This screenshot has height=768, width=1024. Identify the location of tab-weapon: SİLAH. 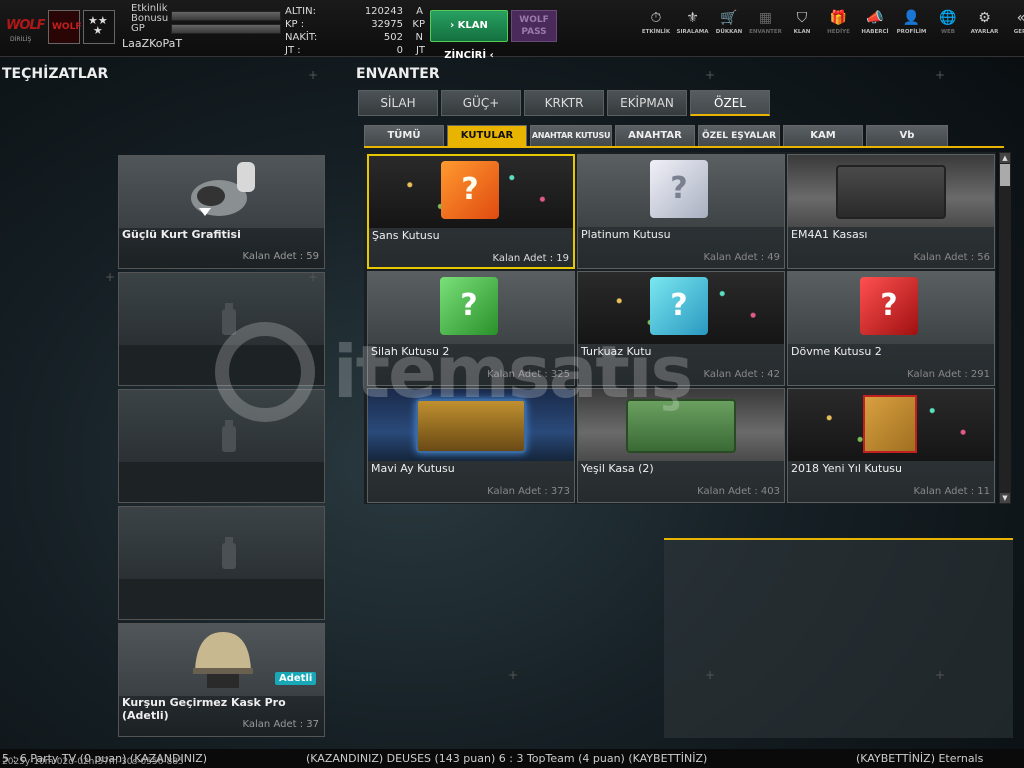
(398, 103).